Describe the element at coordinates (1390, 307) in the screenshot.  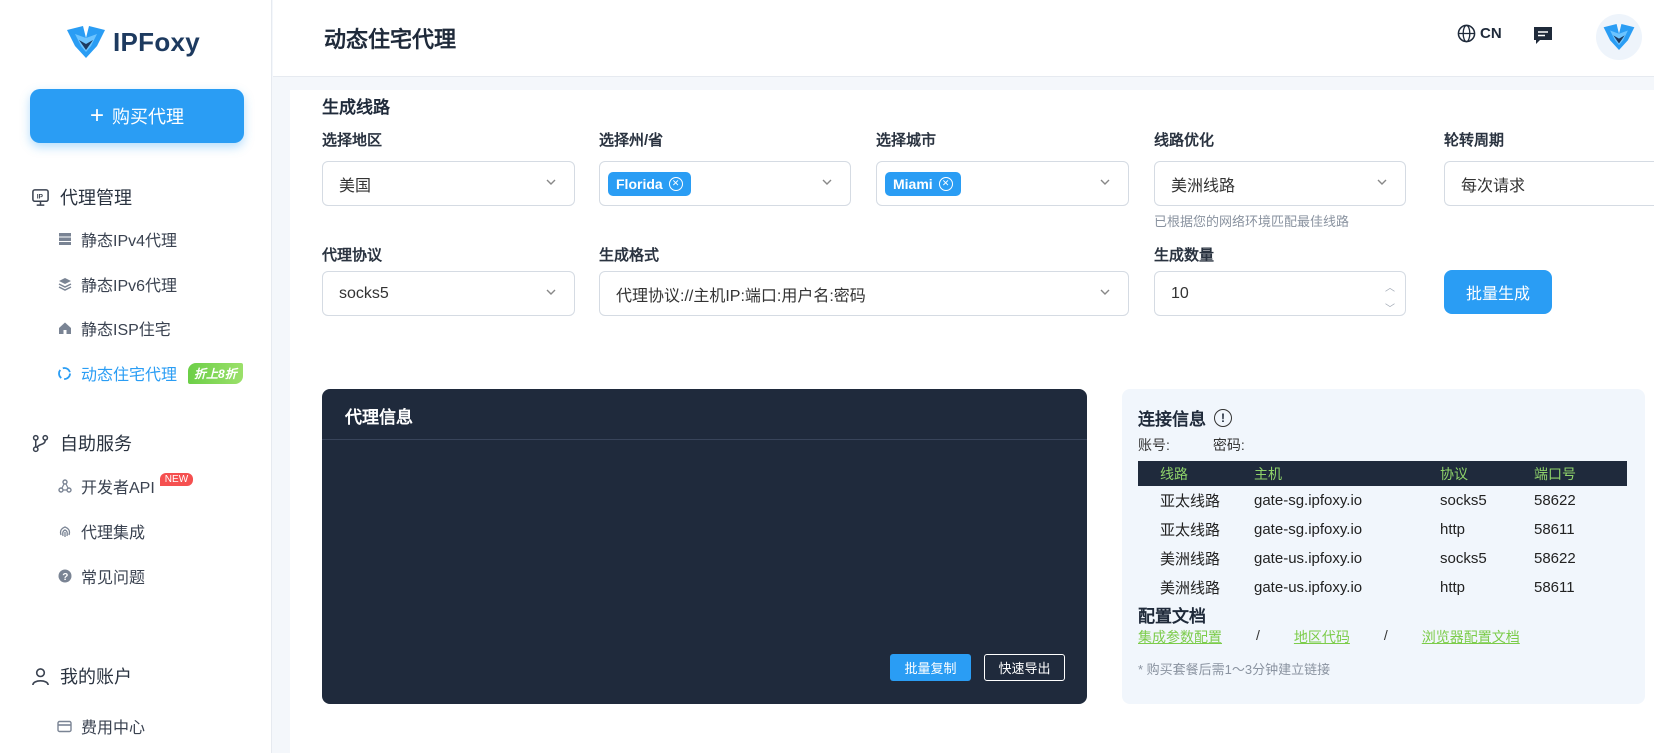
I see `chevron-down-icon: ﹀` at that location.